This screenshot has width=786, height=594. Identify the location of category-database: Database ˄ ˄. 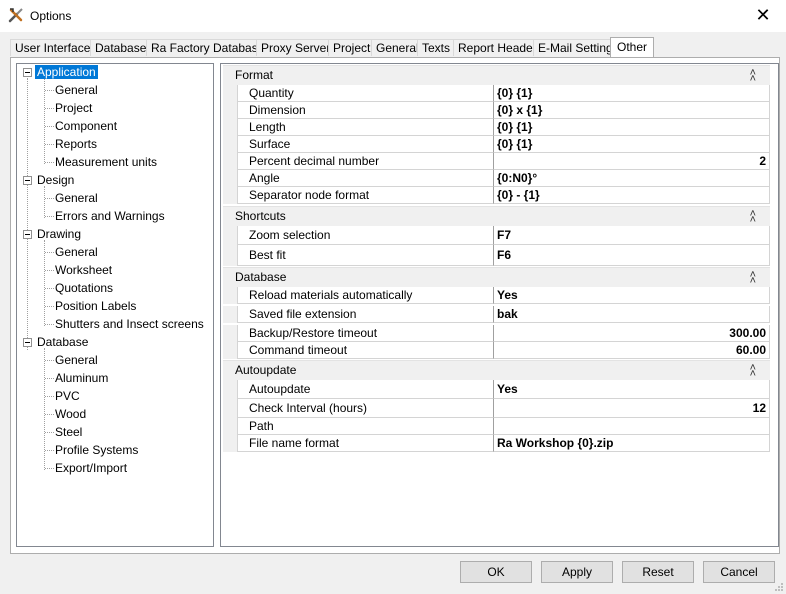
(496, 277).